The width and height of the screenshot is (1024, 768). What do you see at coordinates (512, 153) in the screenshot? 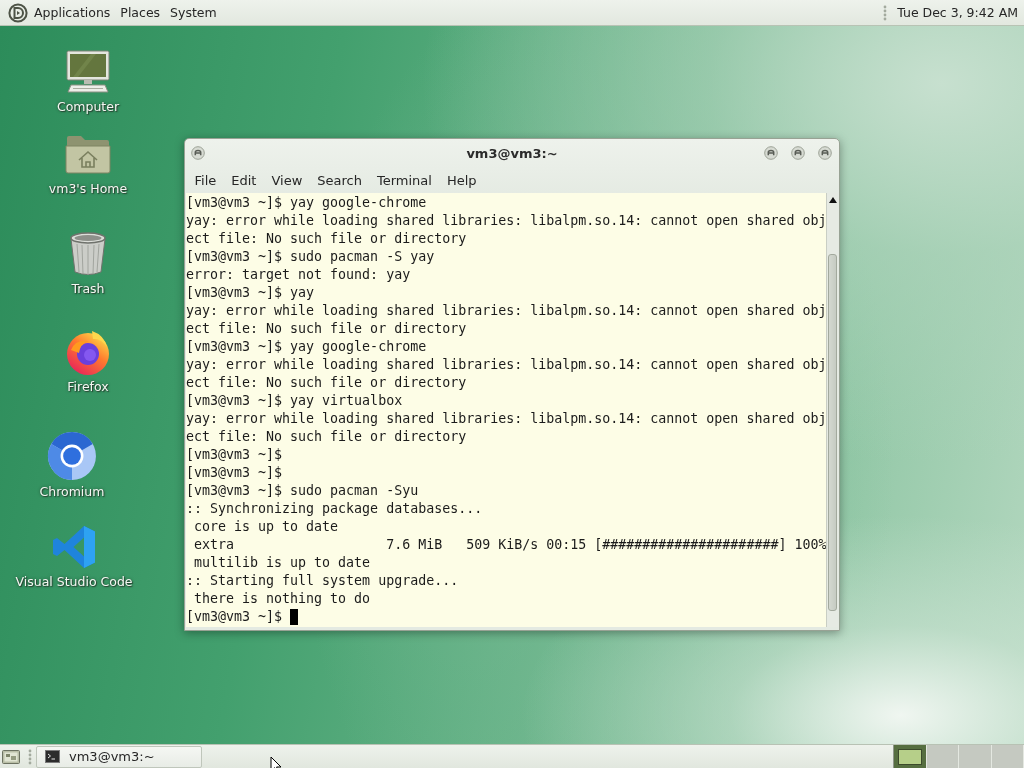
I see `window-title: vm3@vm3:~` at bounding box center [512, 153].